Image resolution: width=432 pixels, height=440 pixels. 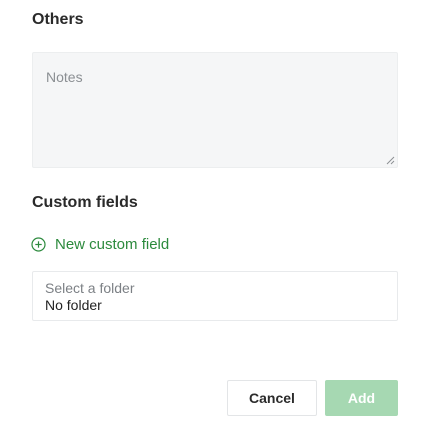 I want to click on custom-fields-section-title: Custom fields, so click(x=85, y=202).